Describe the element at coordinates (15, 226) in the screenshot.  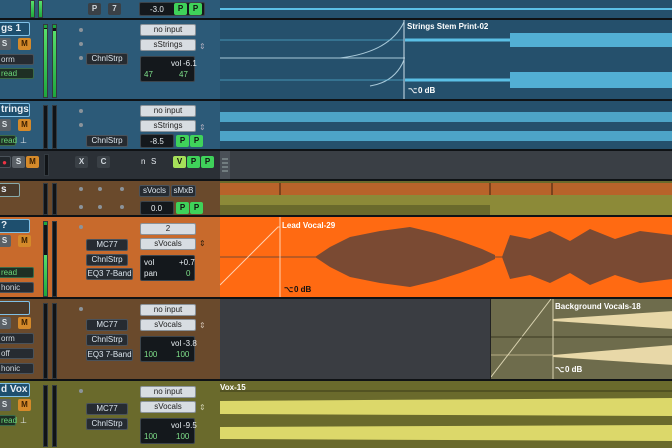
I see `track-name: ?` at that location.